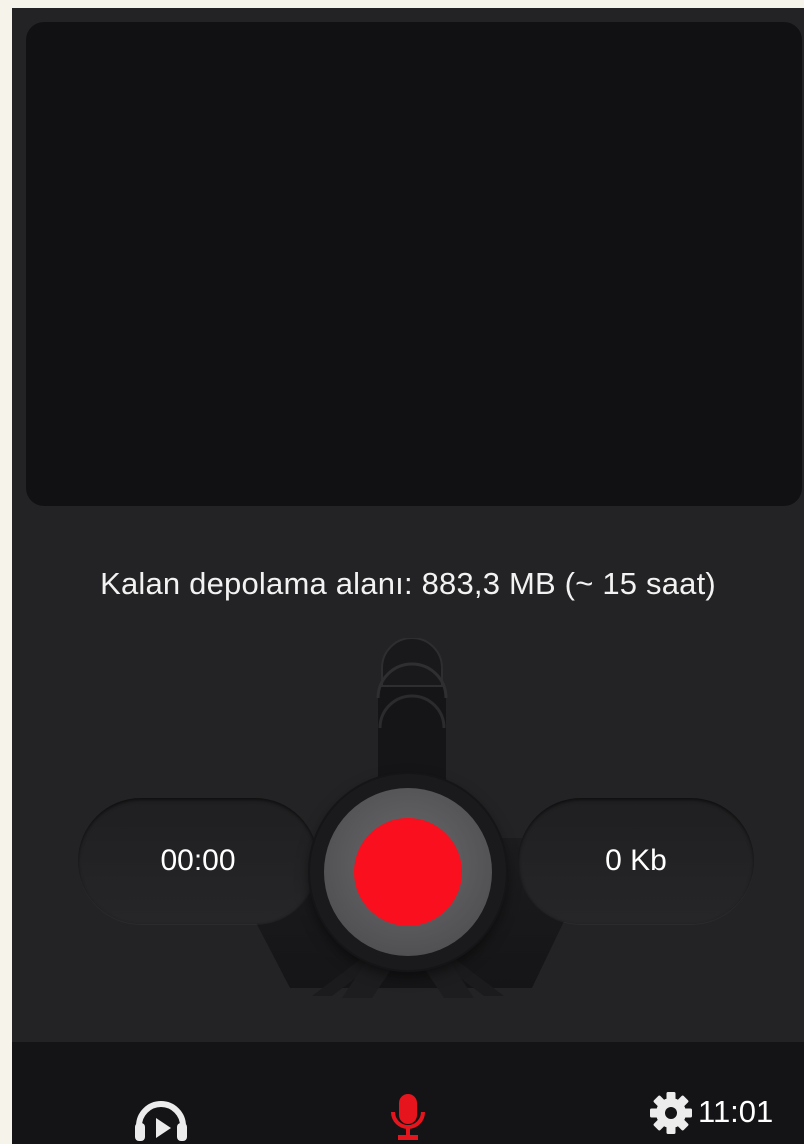 The height and width of the screenshot is (1144, 804). I want to click on elapsed-time-value: 00:00, so click(198, 860).